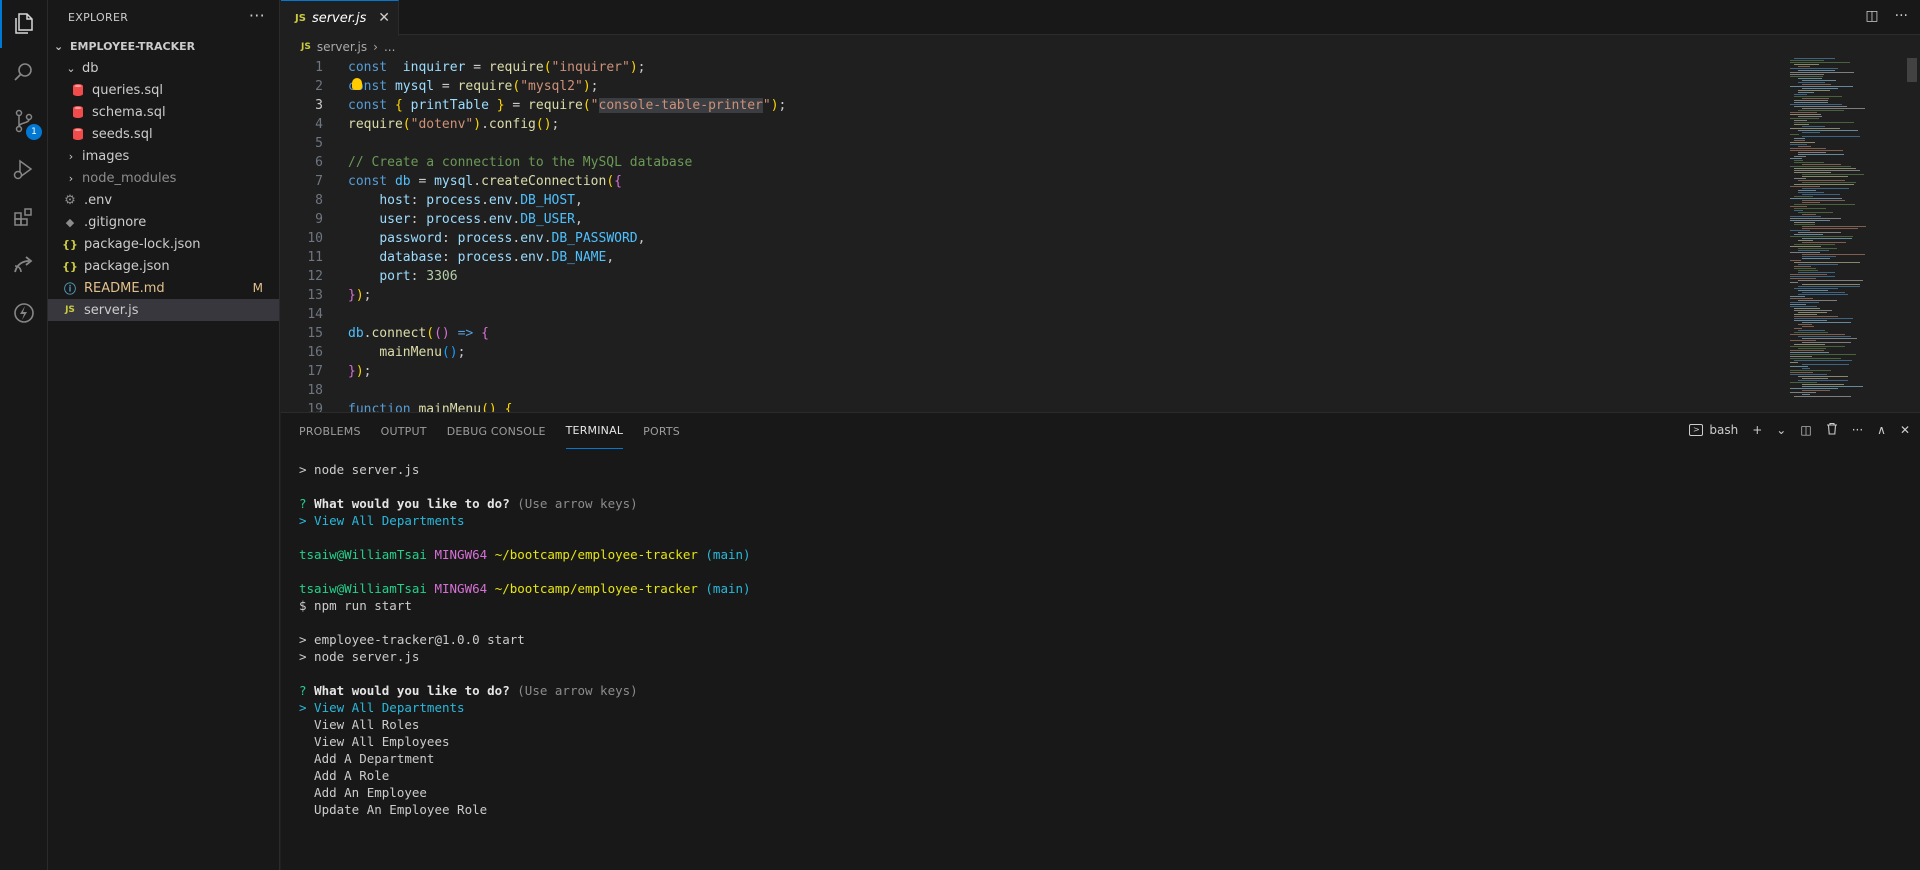  I want to click on terminal-dropdown-icon: ⌄, so click(1781, 430).